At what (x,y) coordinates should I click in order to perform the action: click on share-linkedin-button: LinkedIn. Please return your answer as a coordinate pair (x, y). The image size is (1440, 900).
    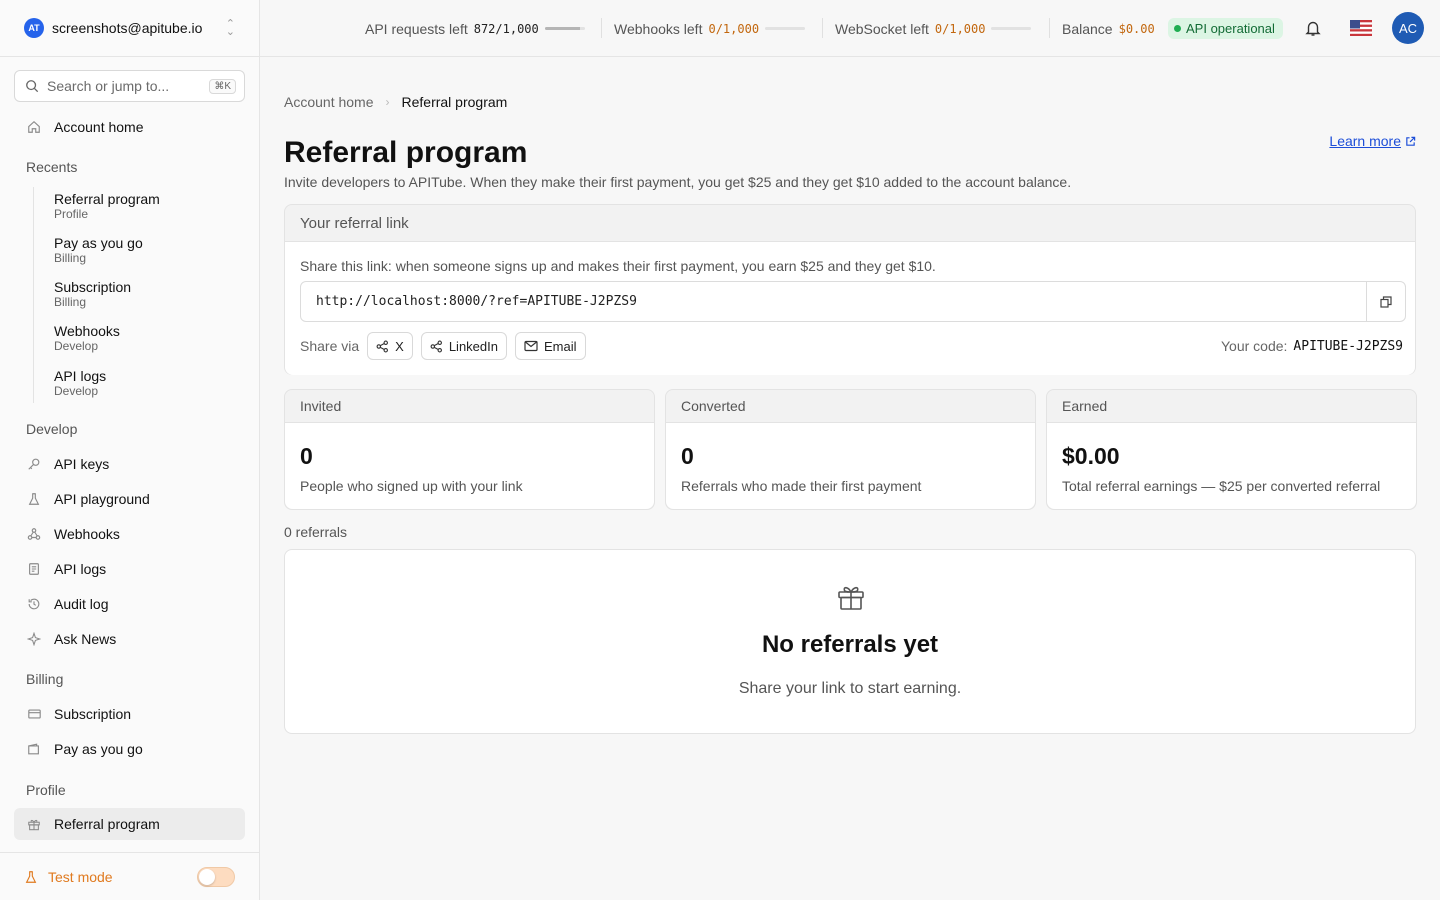
    Looking at the image, I should click on (463, 346).